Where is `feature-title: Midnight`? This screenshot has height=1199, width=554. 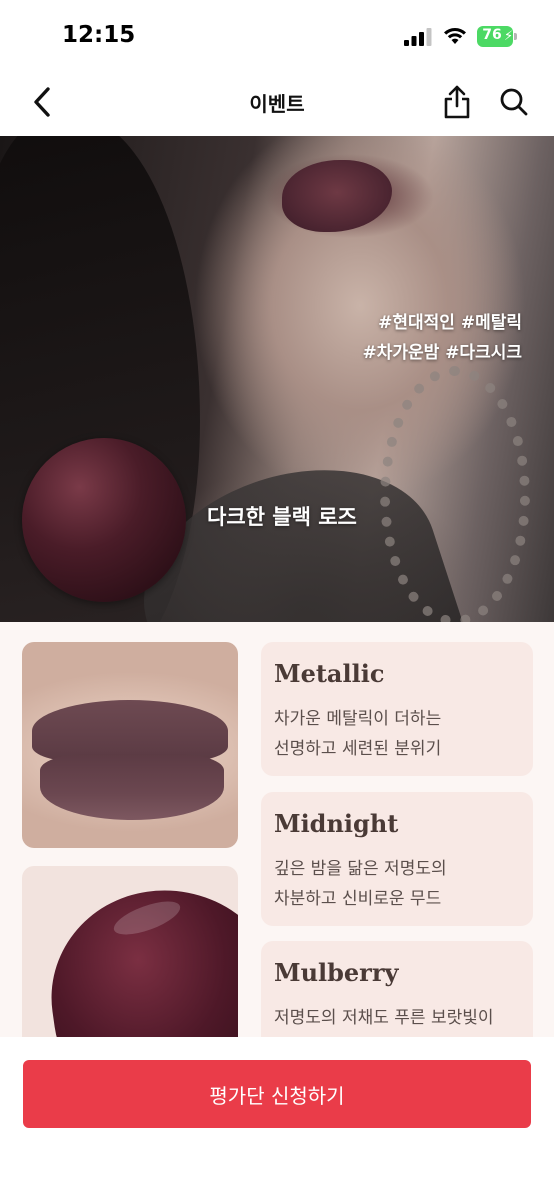
feature-title: Midnight is located at coordinates (336, 823).